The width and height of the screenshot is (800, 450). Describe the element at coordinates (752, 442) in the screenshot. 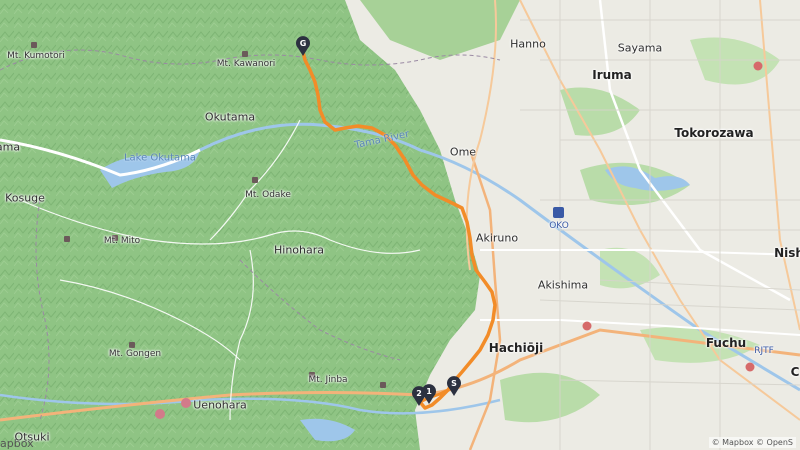

I see `map-attribution: © Mapbox © OpenS` at that location.